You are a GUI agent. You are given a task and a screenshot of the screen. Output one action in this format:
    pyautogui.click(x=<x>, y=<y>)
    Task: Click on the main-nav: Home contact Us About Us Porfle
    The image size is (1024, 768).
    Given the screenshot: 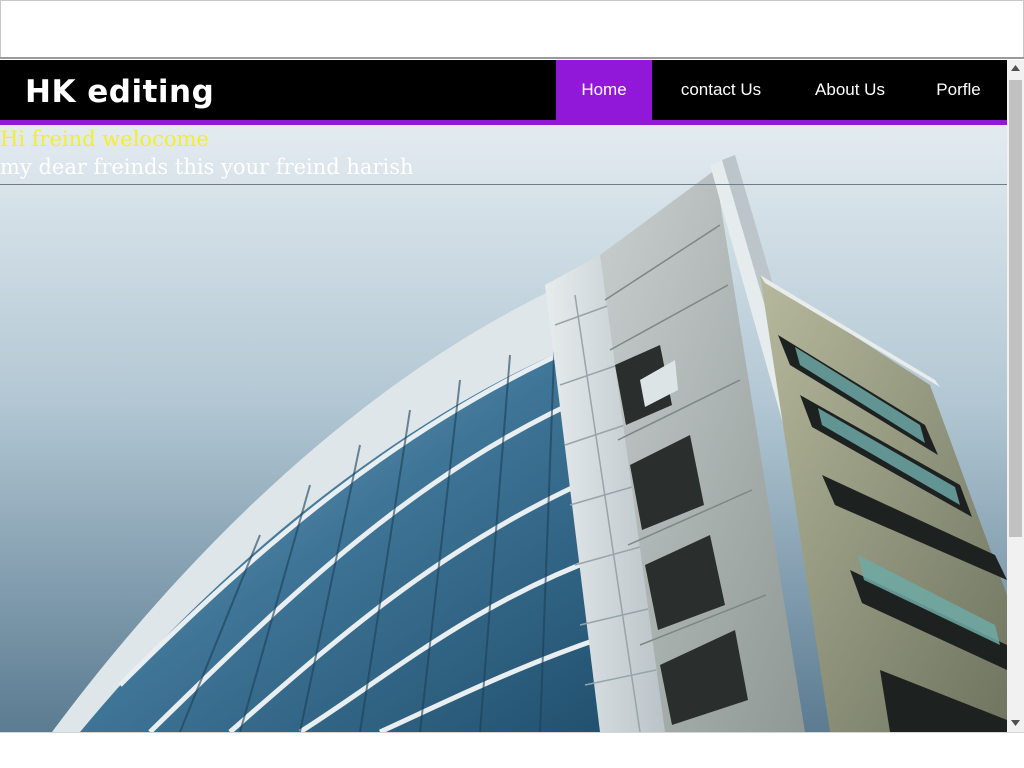 What is the action you would take?
    pyautogui.click(x=781, y=90)
    